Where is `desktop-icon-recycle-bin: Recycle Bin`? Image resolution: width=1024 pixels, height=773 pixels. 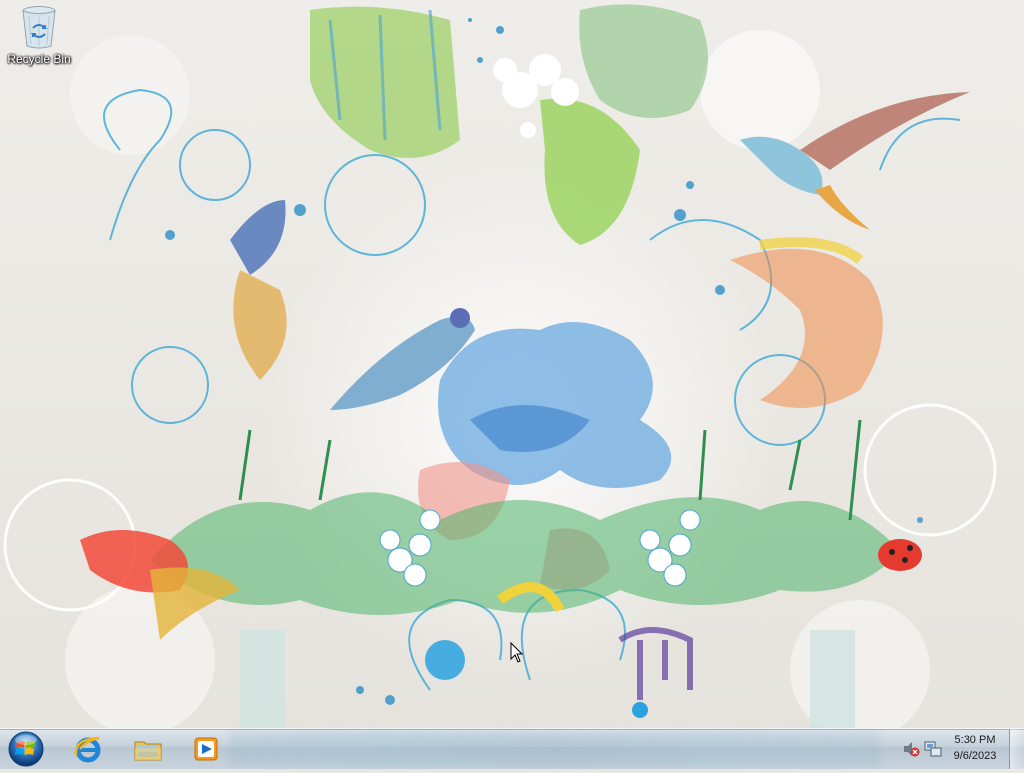
desktop-icon-recycle-bin: Recycle Bin is located at coordinates (39, 40).